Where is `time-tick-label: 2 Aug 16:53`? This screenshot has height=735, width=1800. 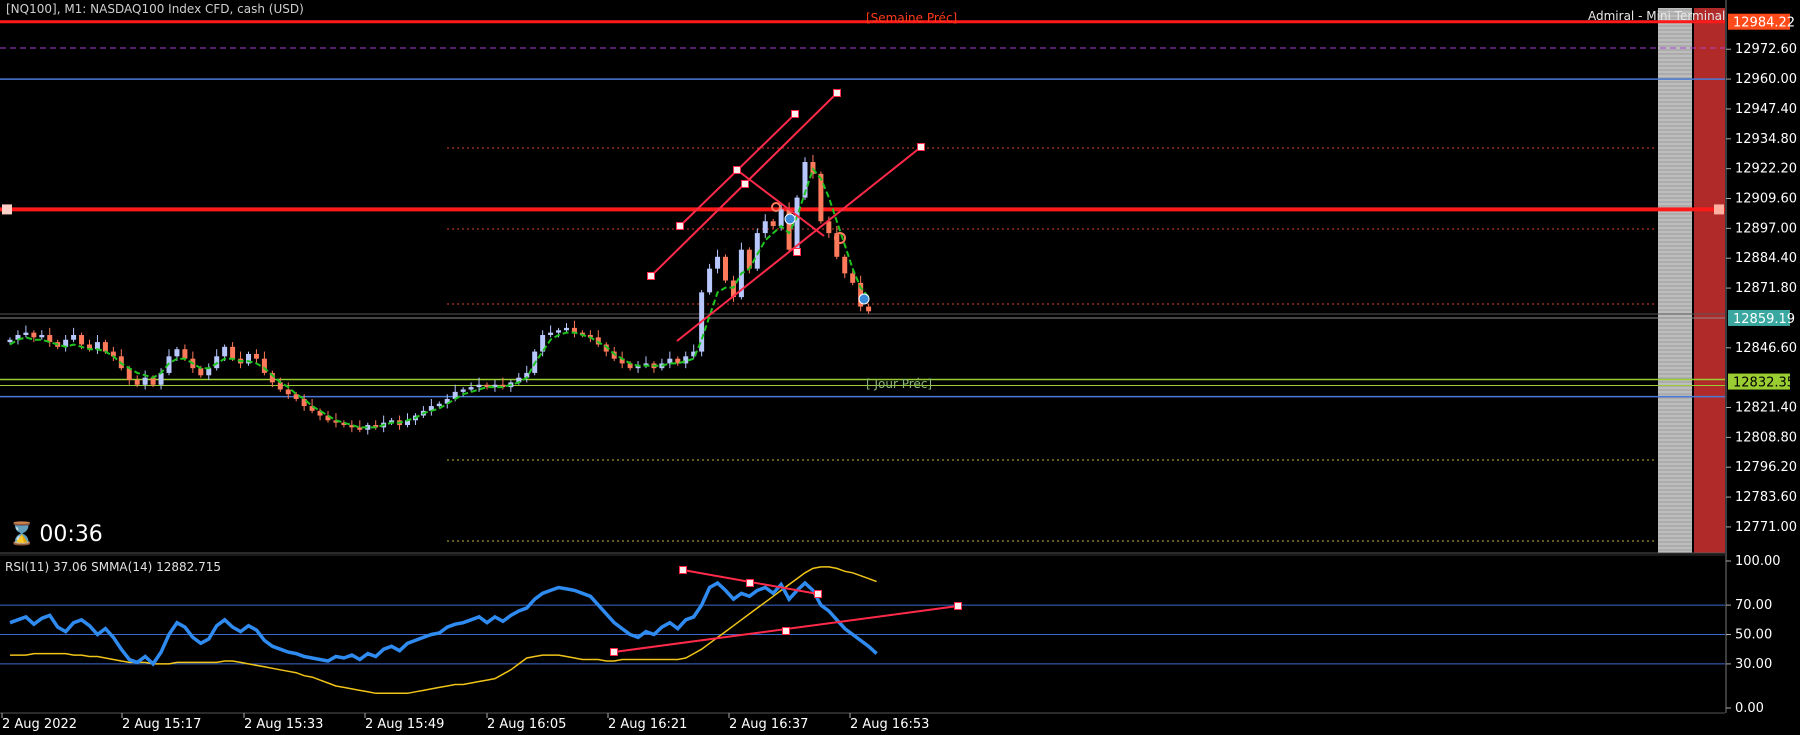 time-tick-label: 2 Aug 16:53 is located at coordinates (889, 724).